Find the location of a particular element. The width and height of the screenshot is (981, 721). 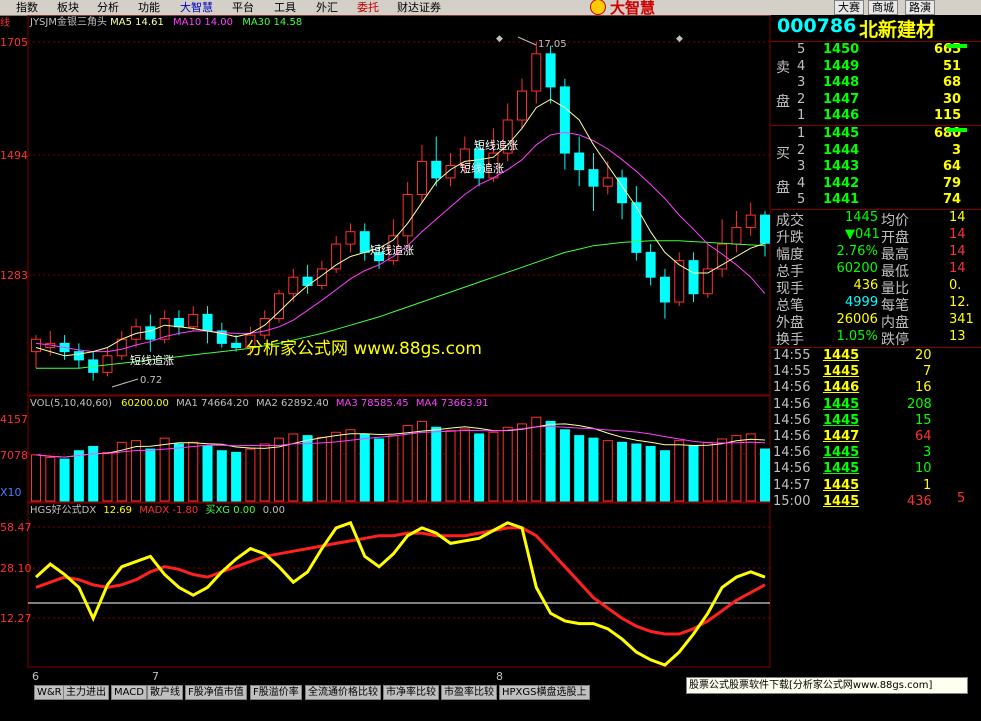

ad-banner: 股票公式股票软件下载[分析家公式网www.88gs.com] is located at coordinates (827, 685).